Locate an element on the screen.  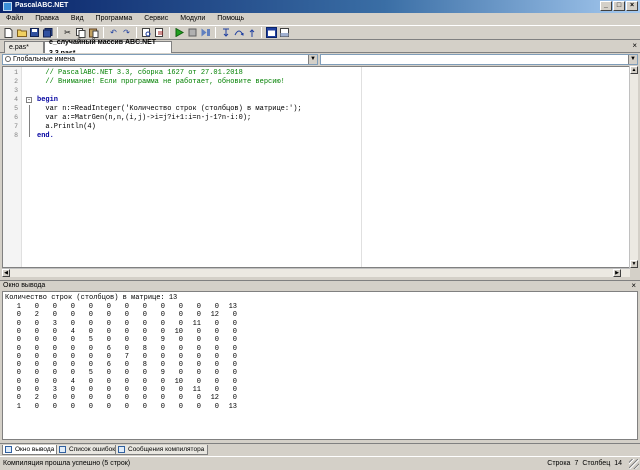
editor-horizontal-scrollbar: ◀ ▶ is located at coordinates (316, 272).